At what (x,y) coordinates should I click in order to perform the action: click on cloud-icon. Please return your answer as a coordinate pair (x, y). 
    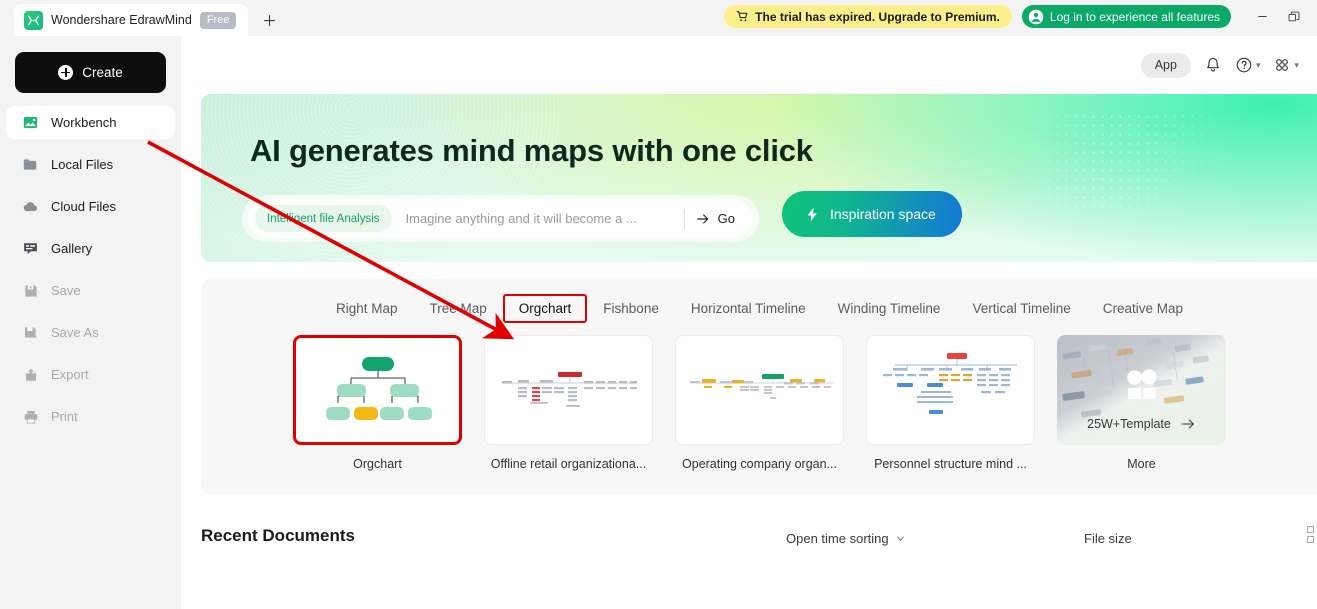
    Looking at the image, I should click on (30, 206).